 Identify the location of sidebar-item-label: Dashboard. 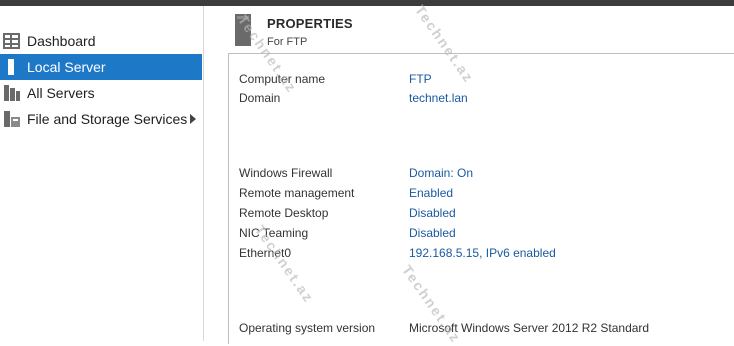
(61, 41).